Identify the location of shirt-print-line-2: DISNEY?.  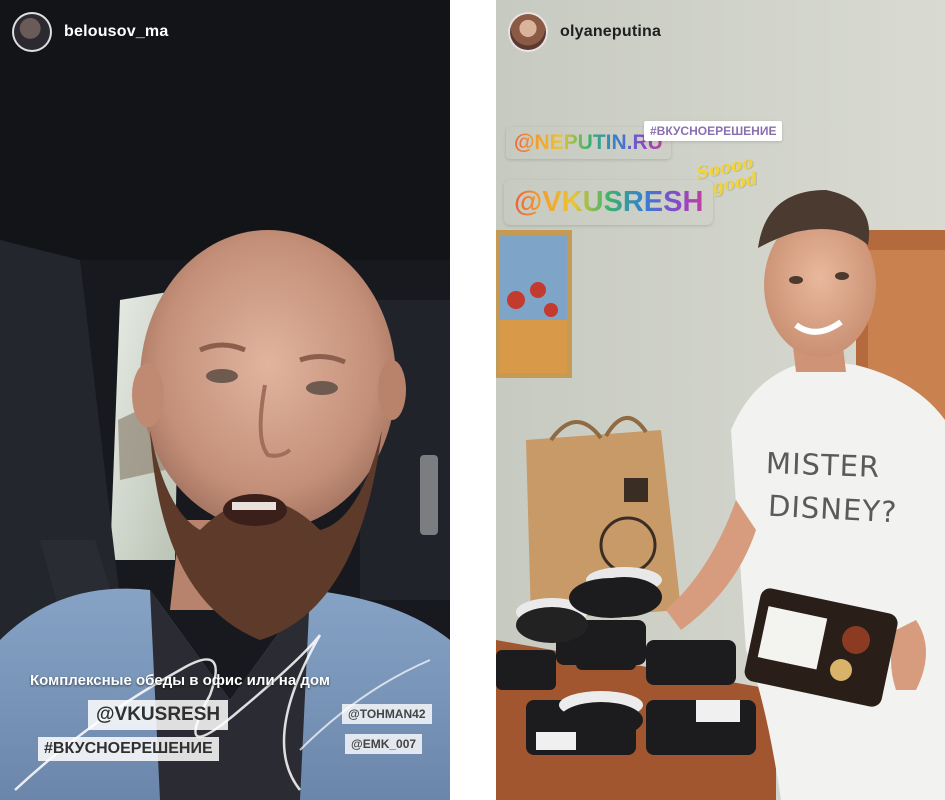
(833, 509).